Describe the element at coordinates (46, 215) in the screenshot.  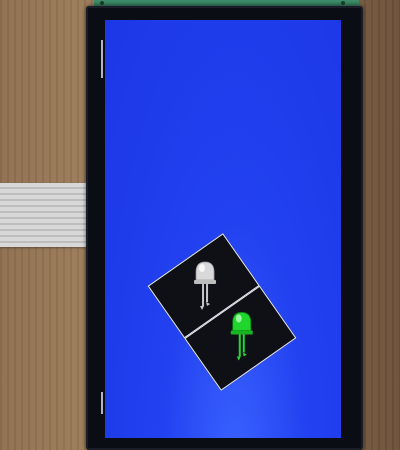
I see `ribbon-cable` at that location.